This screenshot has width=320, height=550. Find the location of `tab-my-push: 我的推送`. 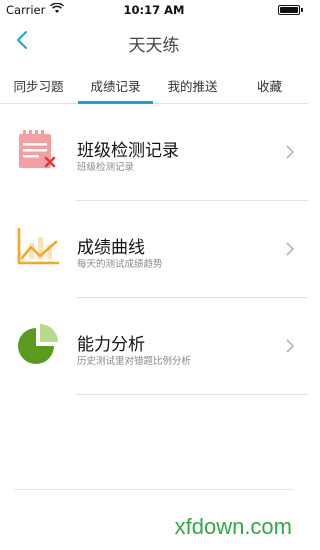

tab-my-push: 我的推送 is located at coordinates (192, 84).